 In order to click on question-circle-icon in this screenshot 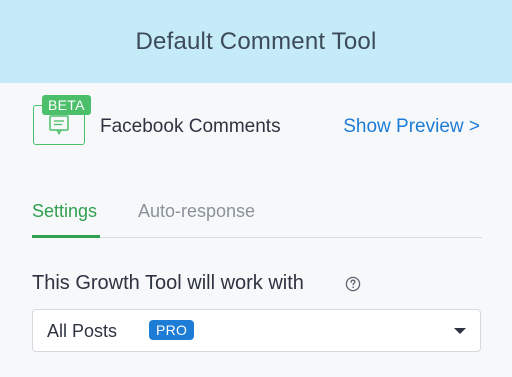, I will do `click(353, 284)`.